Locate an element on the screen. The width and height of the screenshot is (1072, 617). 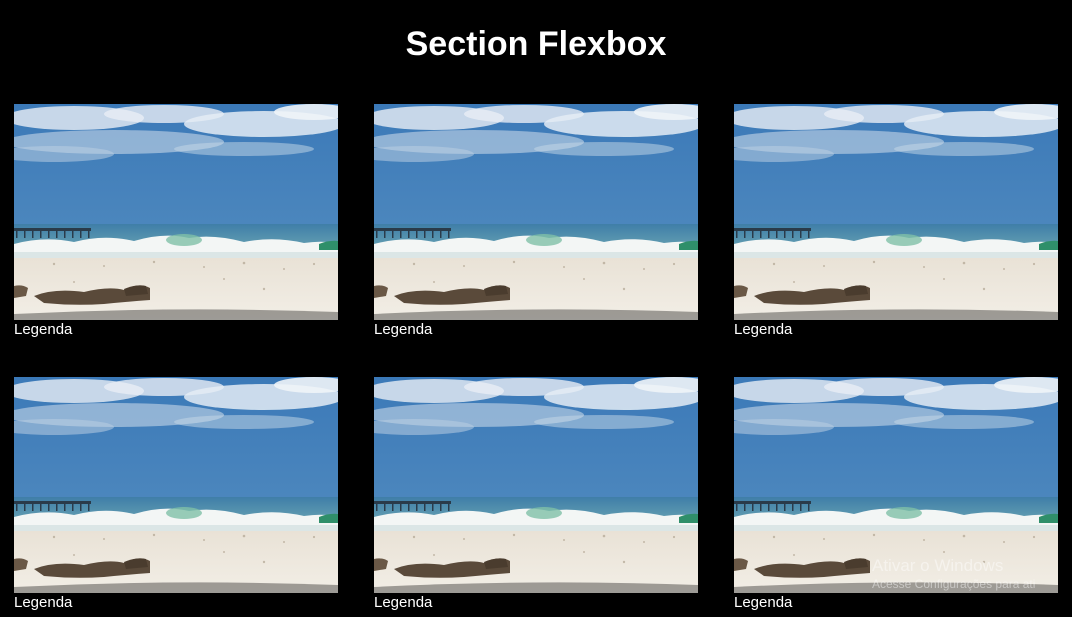
watermark-subtitle: Acesse Configurações para ati is located at coordinates (954, 584).